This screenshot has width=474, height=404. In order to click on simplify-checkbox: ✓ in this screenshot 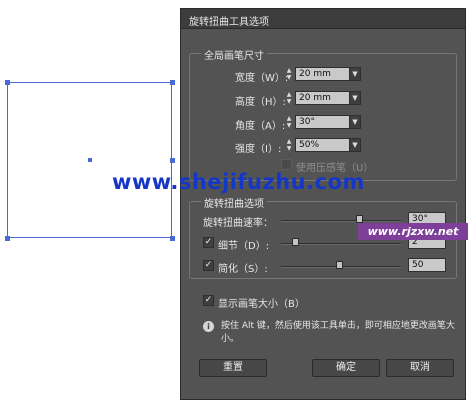, I will do `click(208, 265)`.